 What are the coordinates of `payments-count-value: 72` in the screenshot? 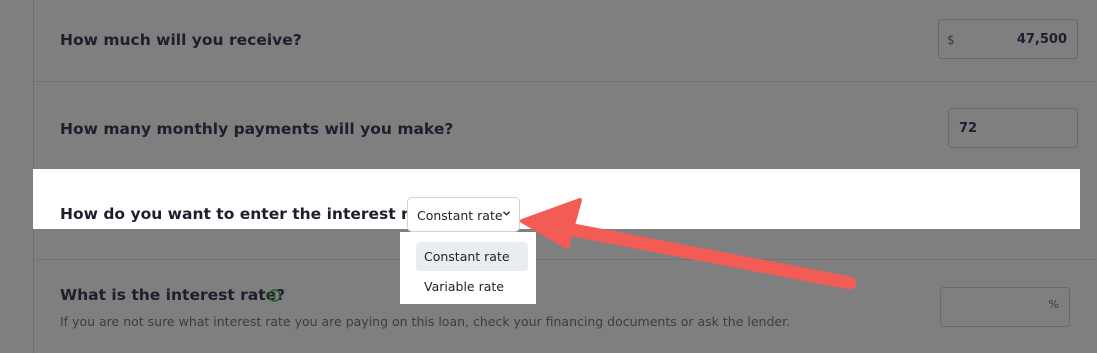 It's located at (968, 128).